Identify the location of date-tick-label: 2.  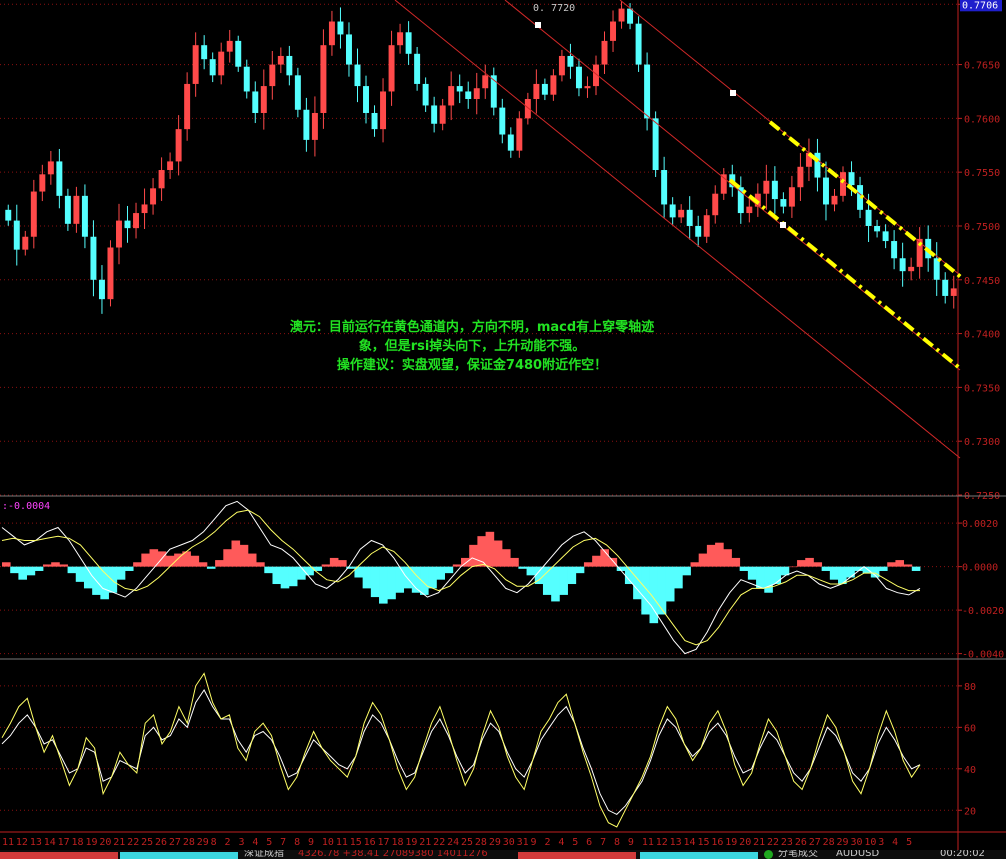
(547, 842).